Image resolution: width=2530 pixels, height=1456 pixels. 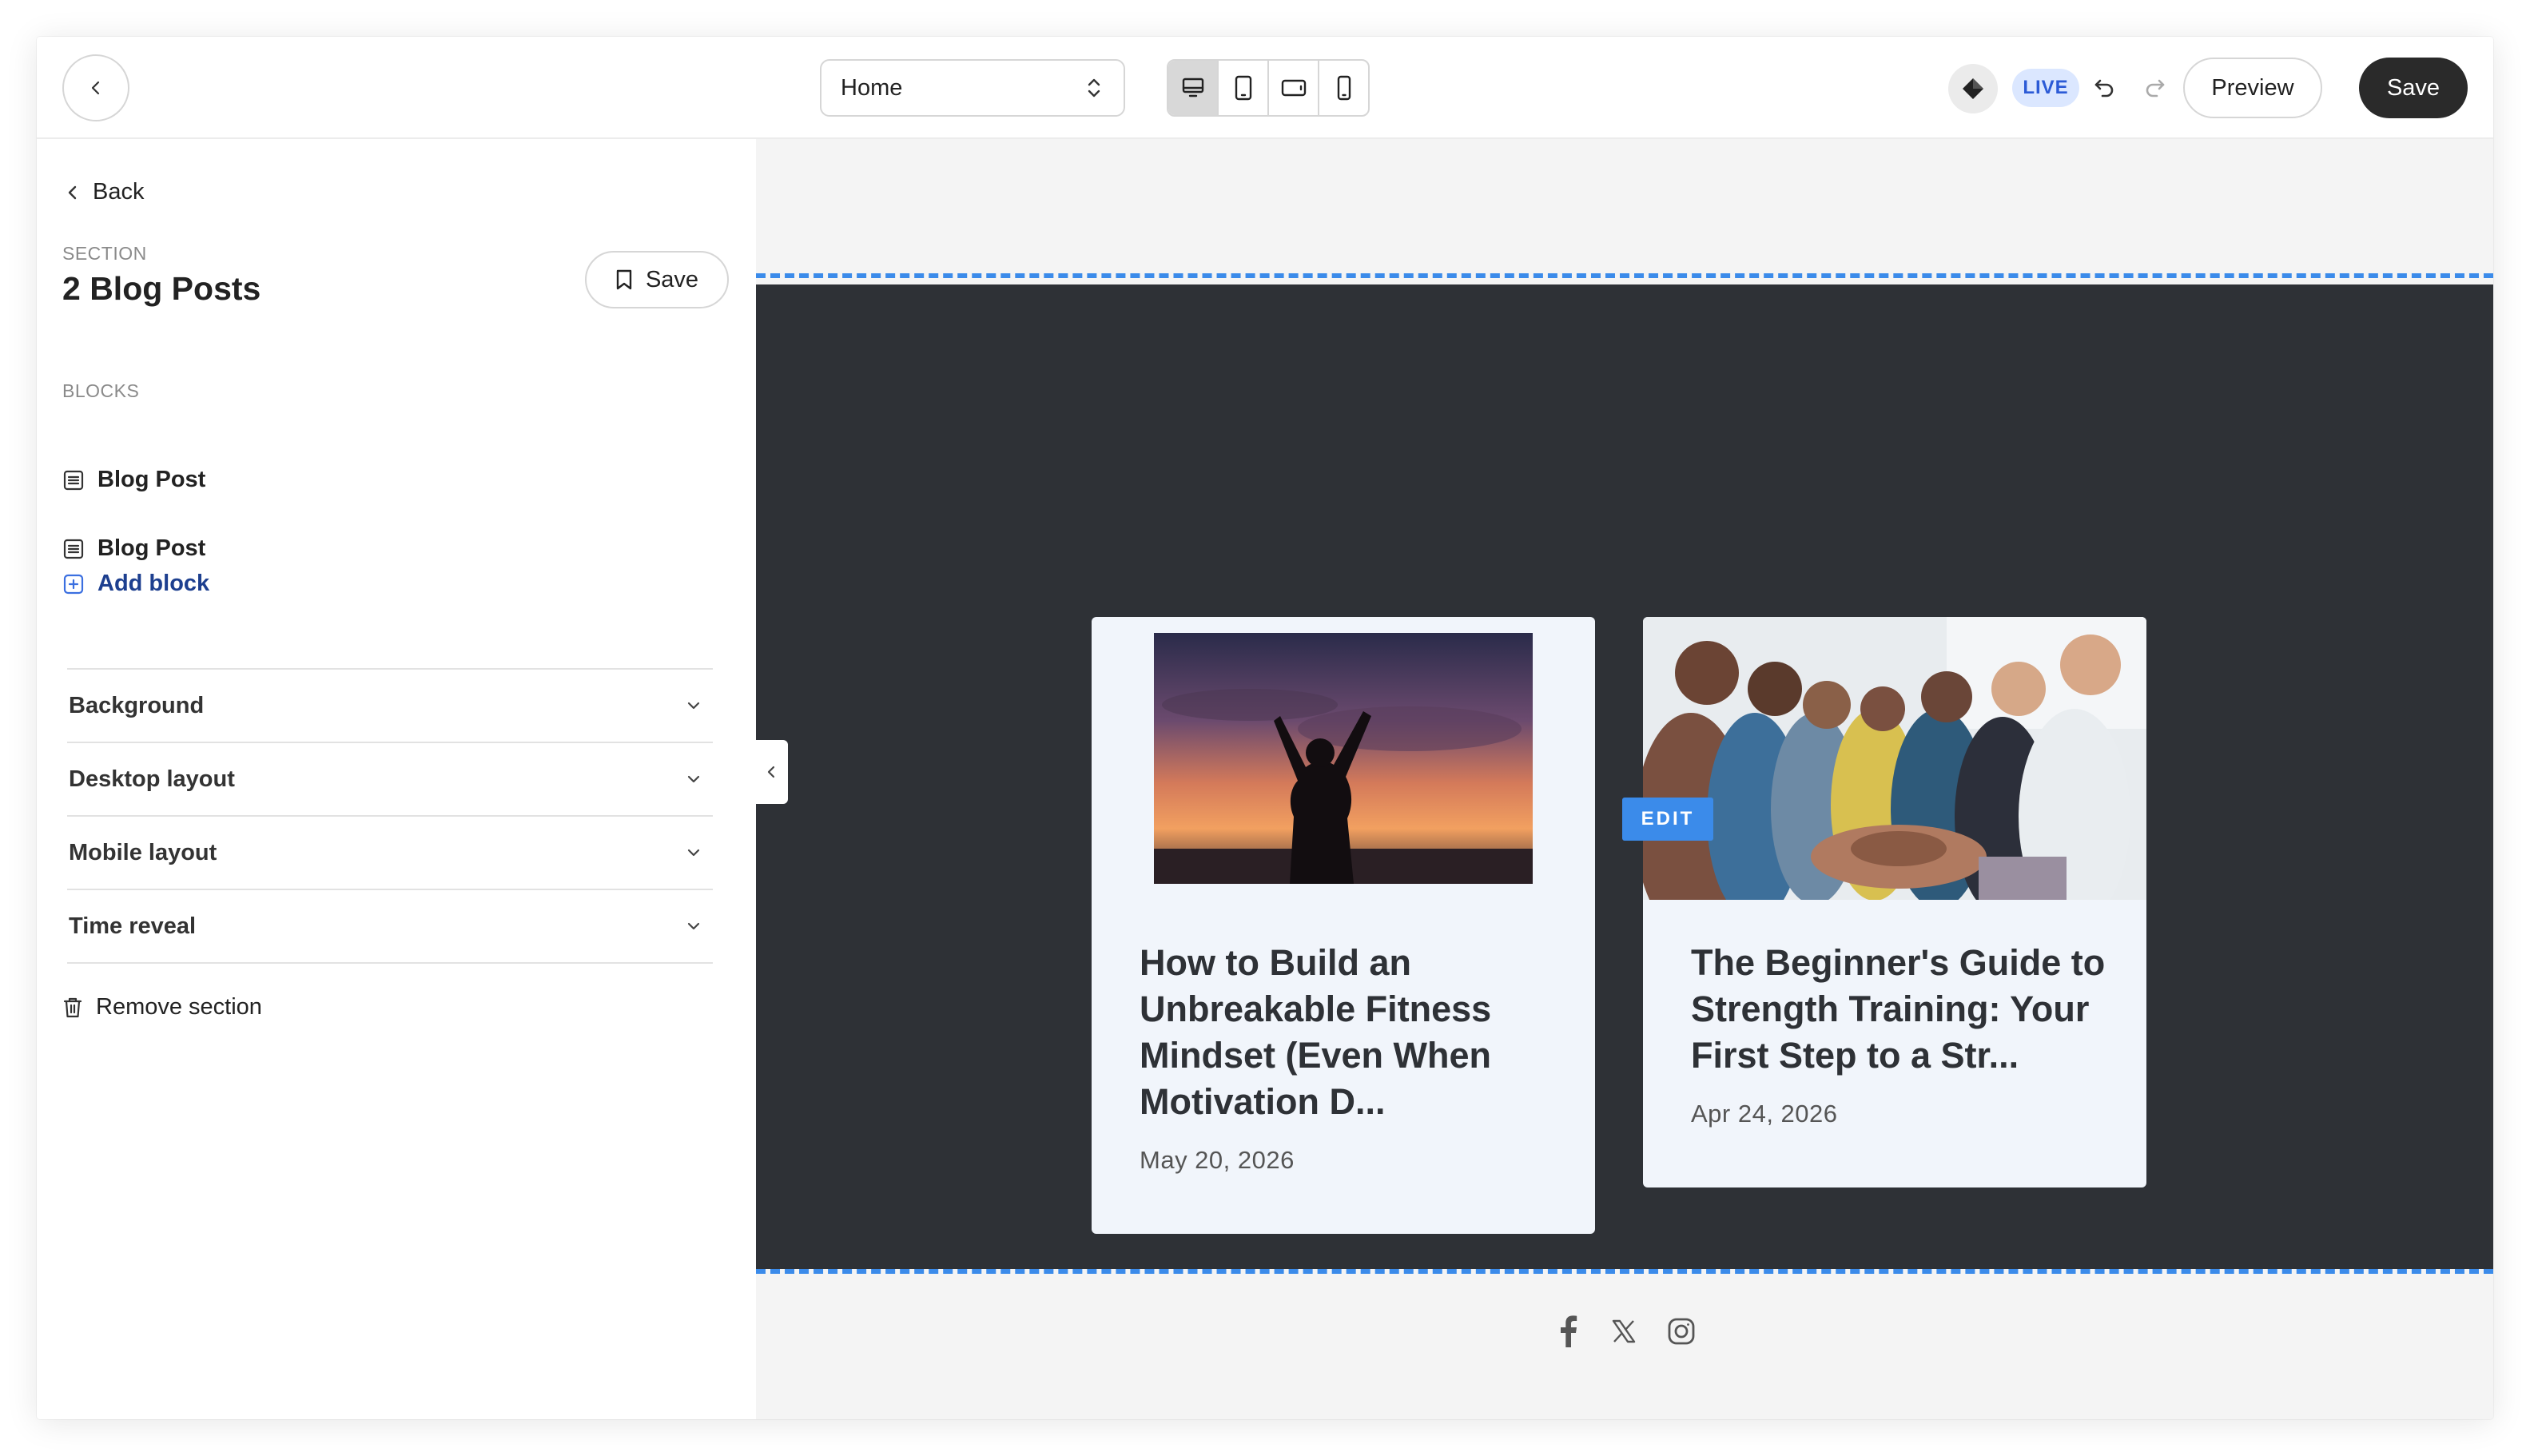 I want to click on block-item-blog-post-2: Blog Post, so click(x=133, y=548).